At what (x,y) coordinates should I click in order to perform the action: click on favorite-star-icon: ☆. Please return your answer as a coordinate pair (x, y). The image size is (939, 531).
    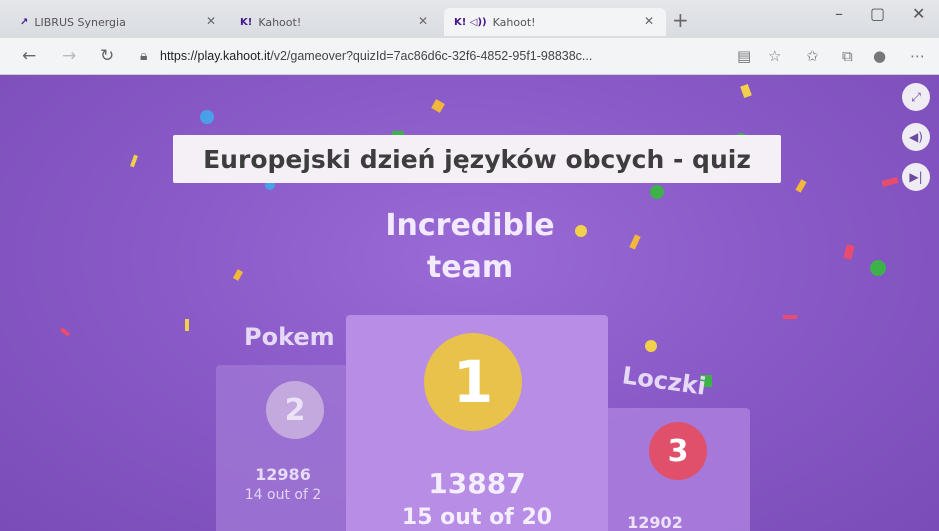
    Looking at the image, I should click on (774, 56).